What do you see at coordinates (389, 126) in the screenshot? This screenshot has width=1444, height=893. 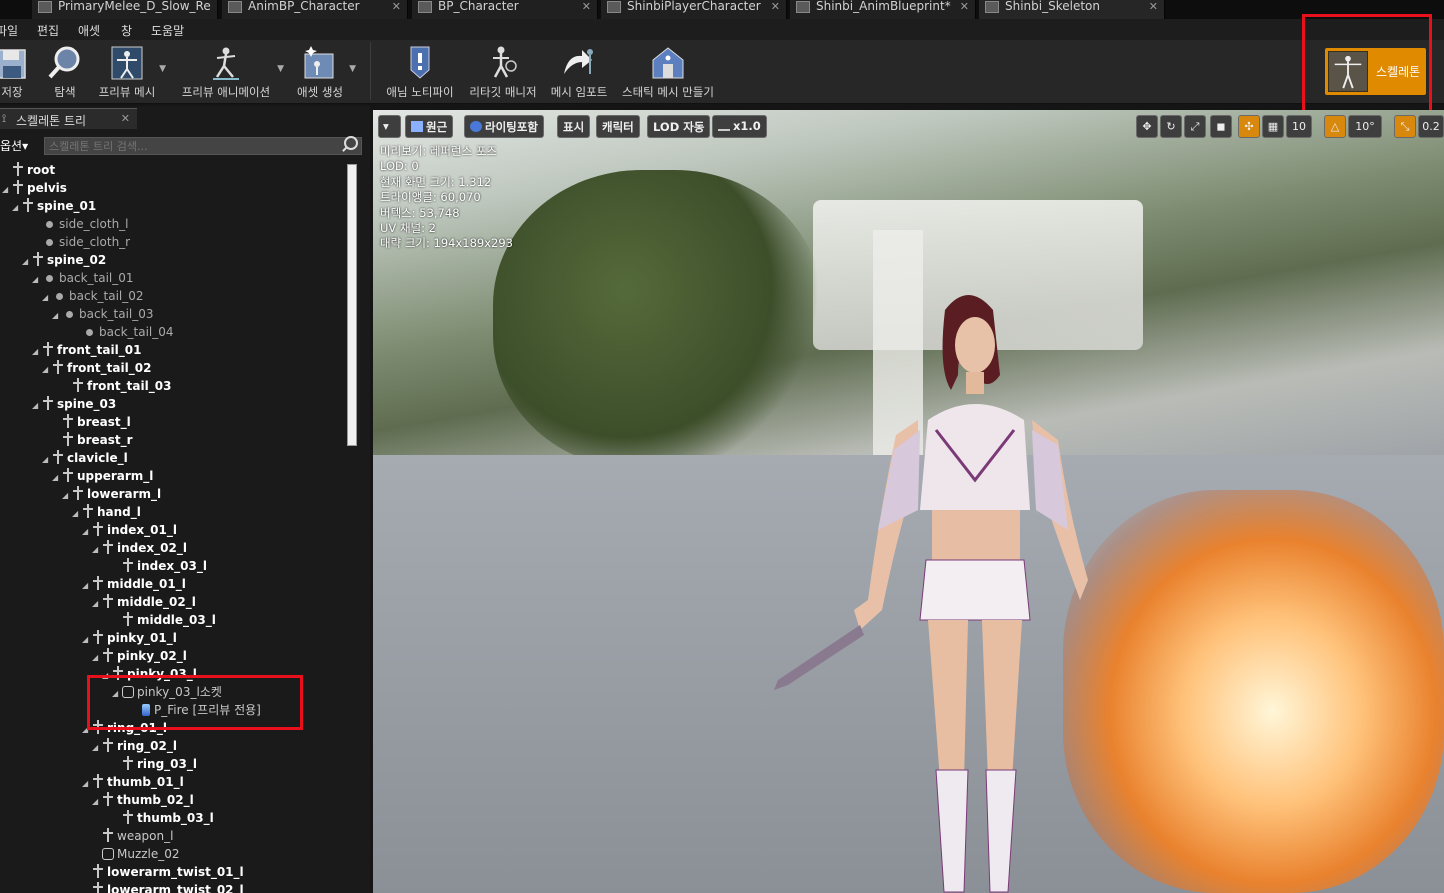 I see `viewport-options-dropdown: ▾` at bounding box center [389, 126].